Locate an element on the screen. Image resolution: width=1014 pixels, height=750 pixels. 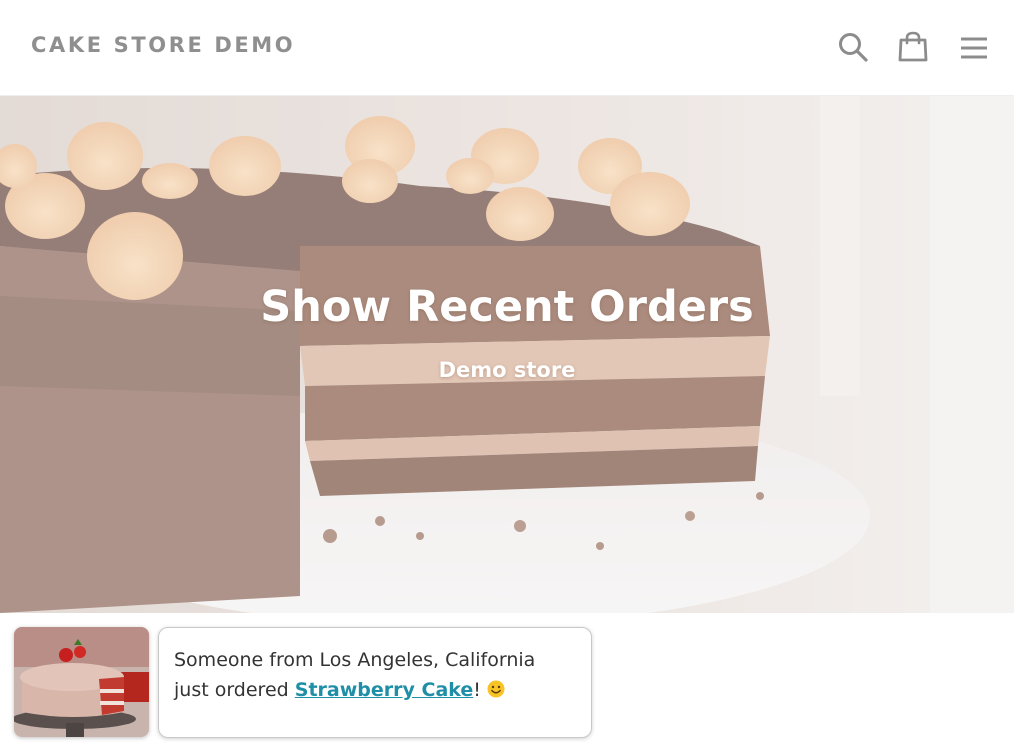
popup-location-text: Someone from Los Angeles, California is located at coordinates (355, 660).